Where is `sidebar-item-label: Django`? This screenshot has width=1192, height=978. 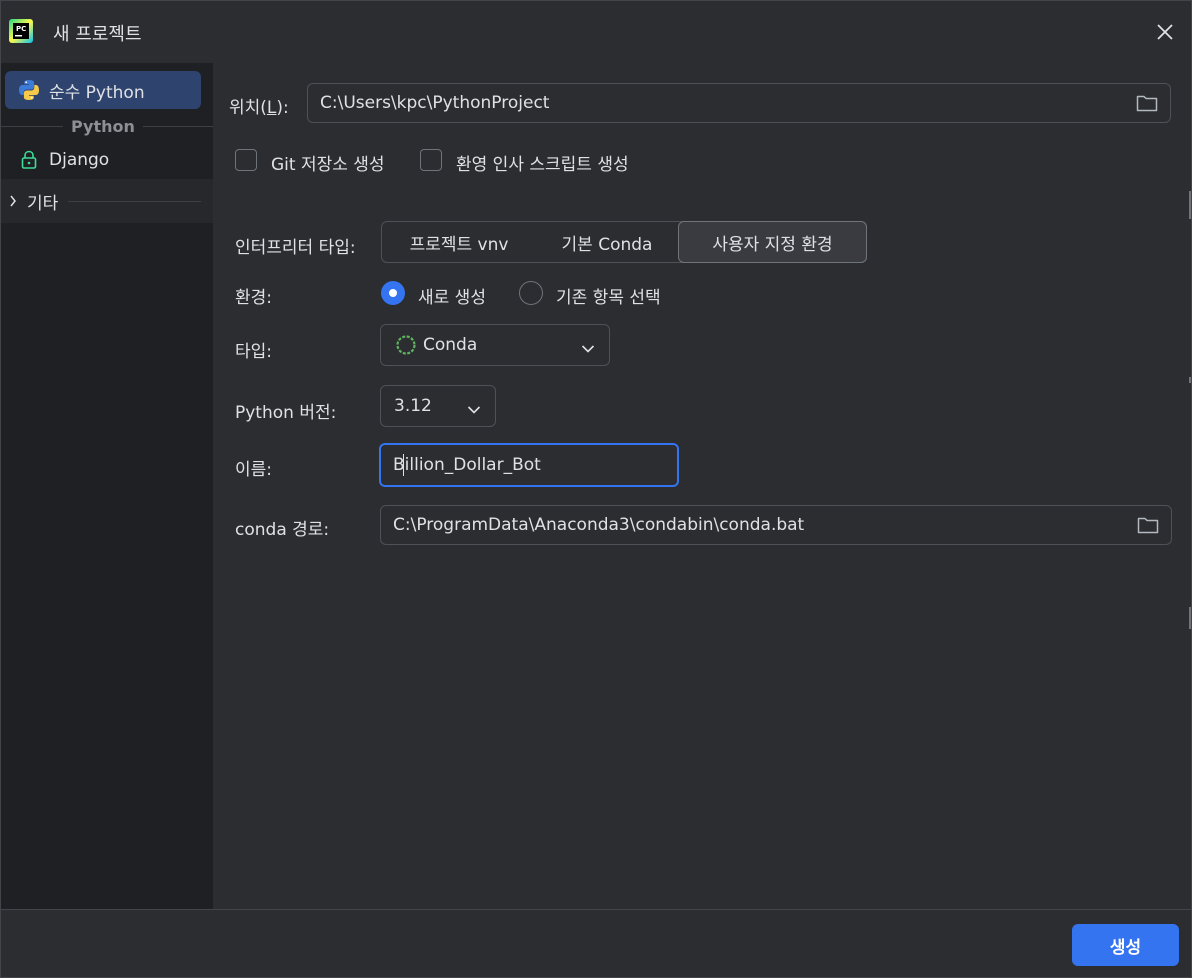 sidebar-item-label: Django is located at coordinates (79, 160).